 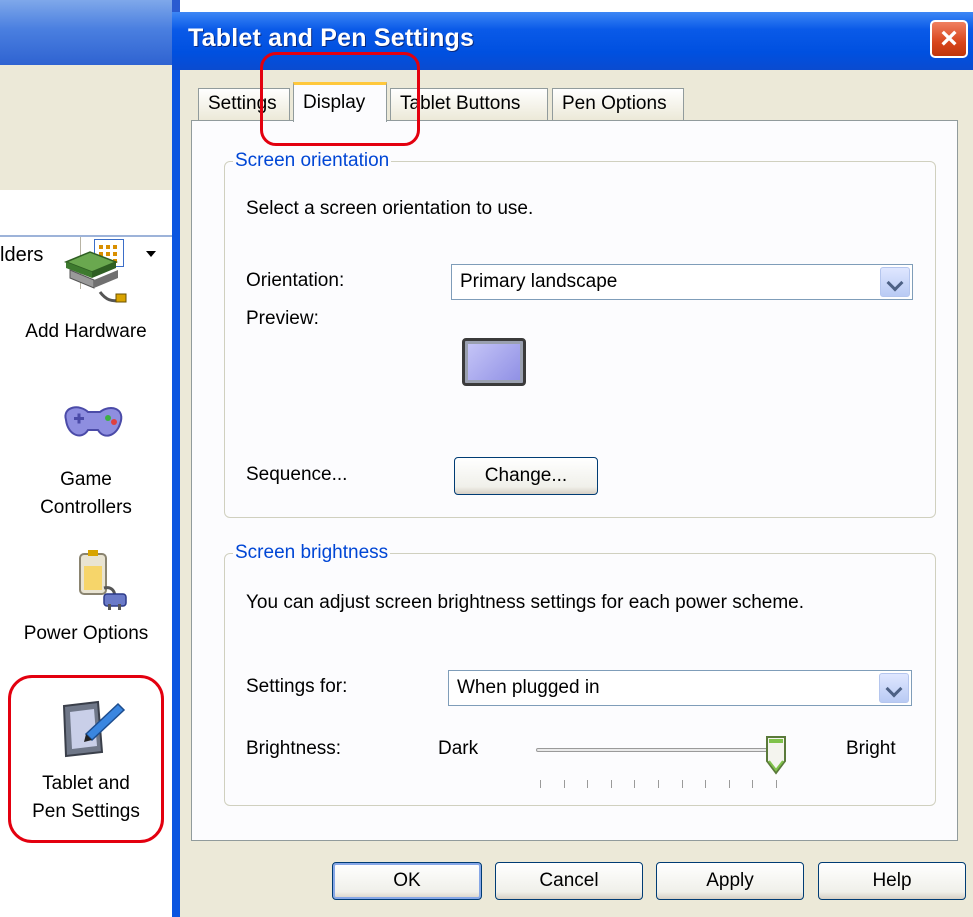 I want to click on apply-button: Apply, so click(x=730, y=881).